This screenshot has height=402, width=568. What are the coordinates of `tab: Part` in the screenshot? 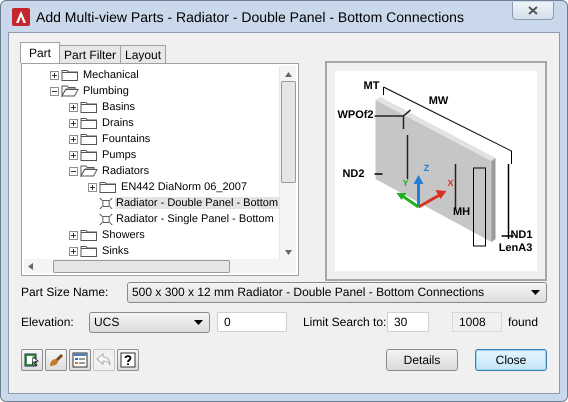 It's located at (40, 52).